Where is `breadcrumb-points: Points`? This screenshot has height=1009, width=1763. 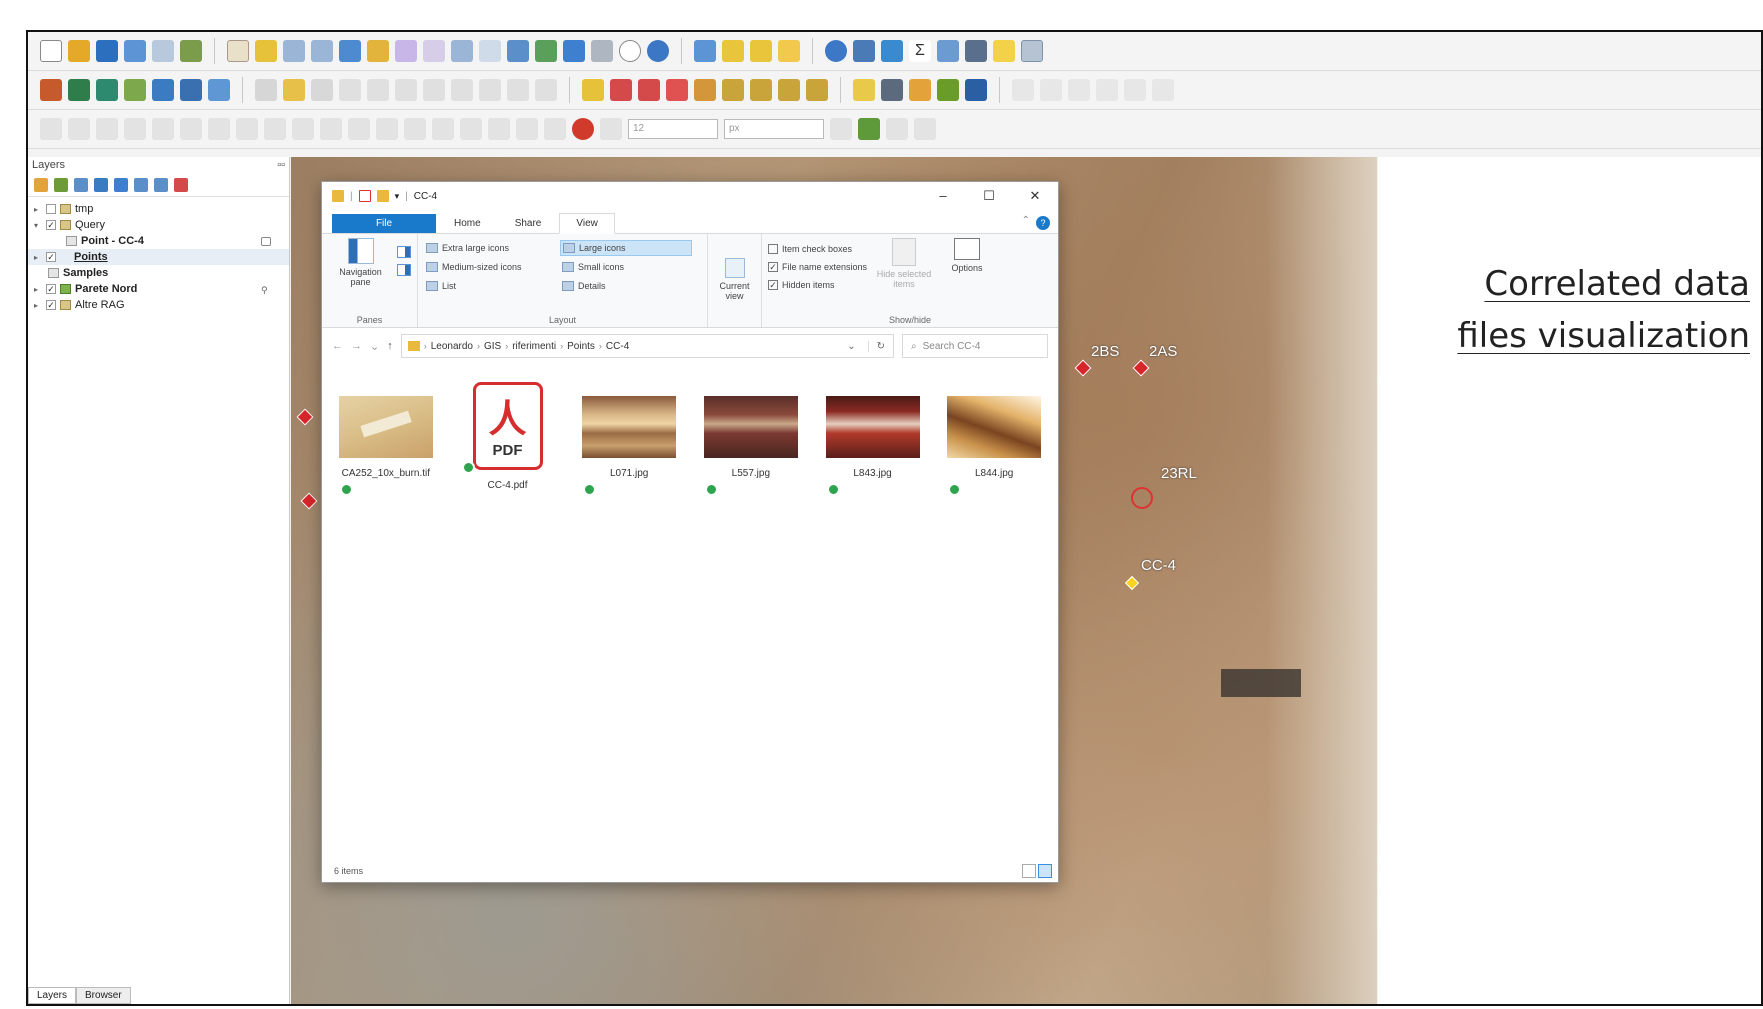 breadcrumb-points: Points is located at coordinates (581, 346).